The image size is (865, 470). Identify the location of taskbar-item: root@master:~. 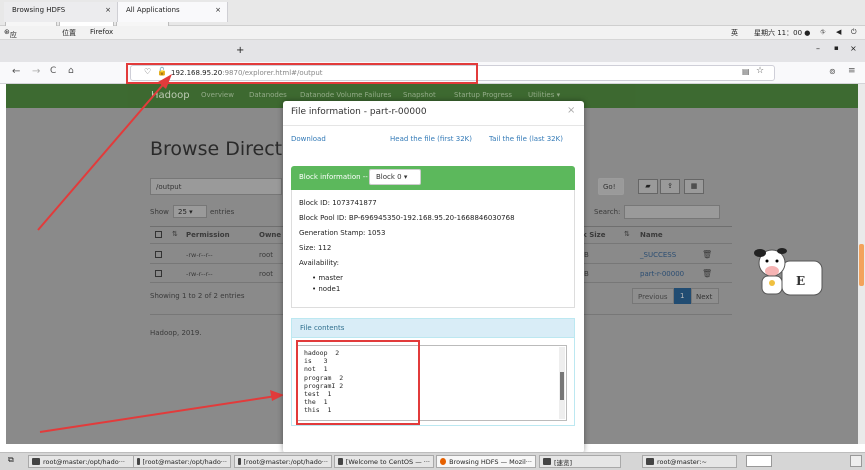
(689, 461).